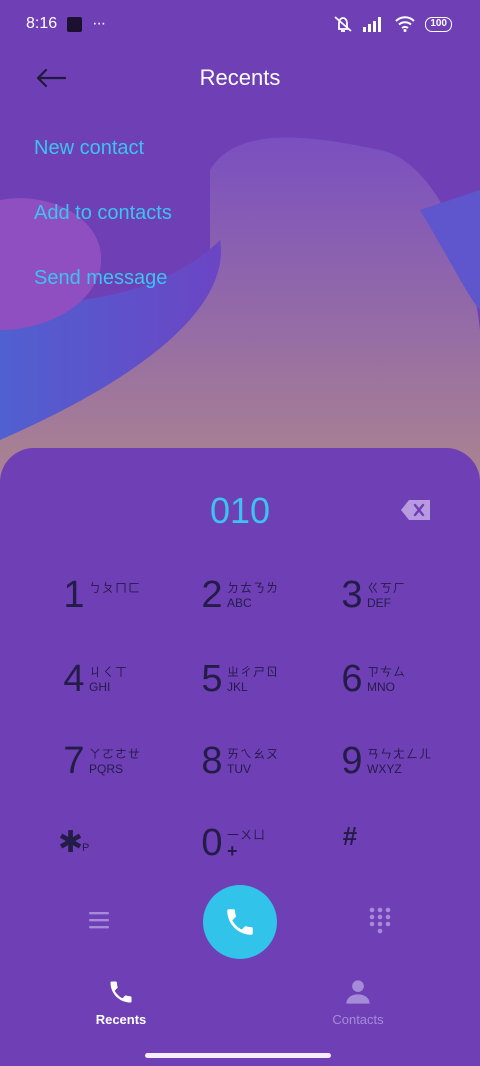  Describe the element at coordinates (416, 510) in the screenshot. I see `backspace-icon` at that location.